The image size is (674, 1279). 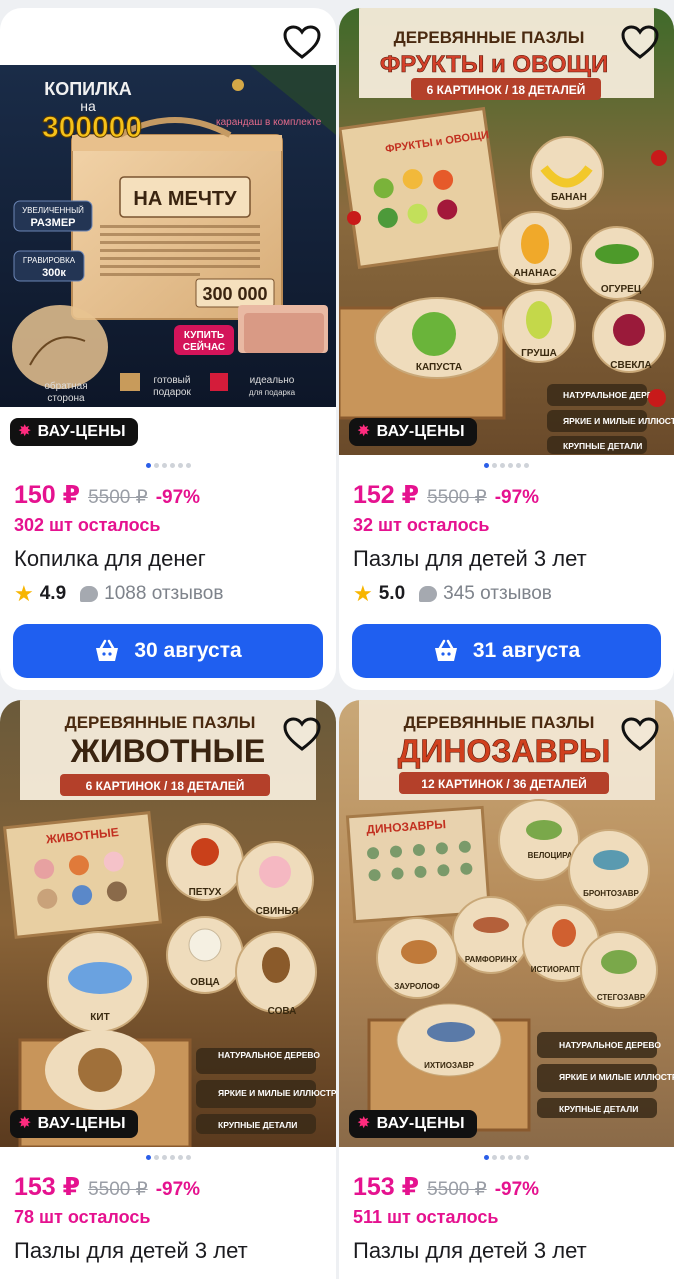 What do you see at coordinates (205, 892) in the screenshot?
I see `piece-label: ПЕТУХ` at bounding box center [205, 892].